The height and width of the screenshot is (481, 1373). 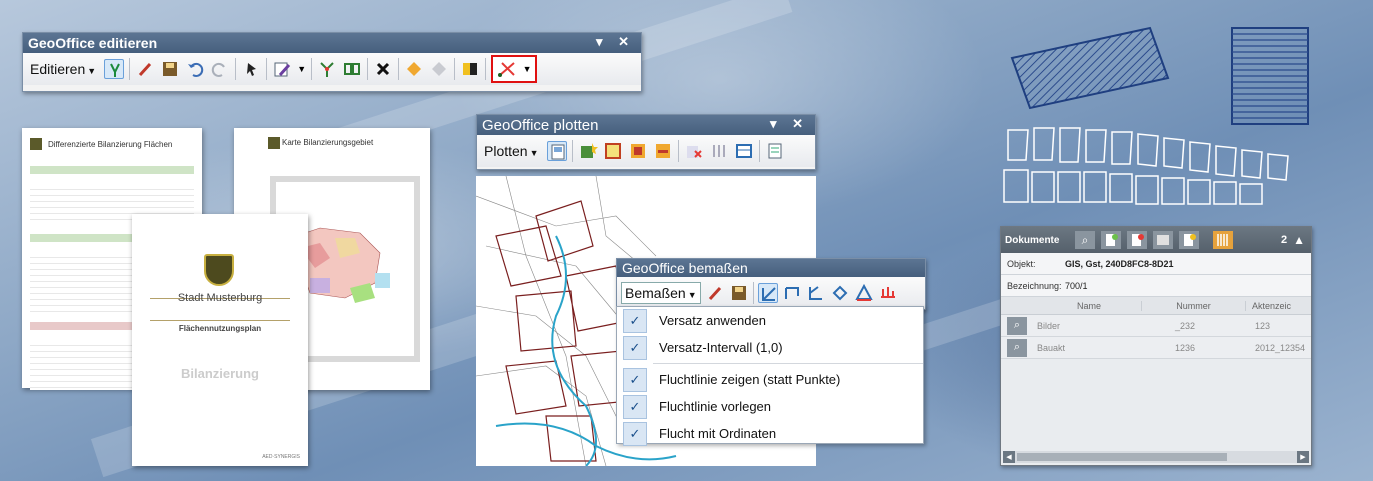 What do you see at coordinates (1009, 457) in the screenshot?
I see `scroll-left-icon: ◀` at bounding box center [1009, 457].